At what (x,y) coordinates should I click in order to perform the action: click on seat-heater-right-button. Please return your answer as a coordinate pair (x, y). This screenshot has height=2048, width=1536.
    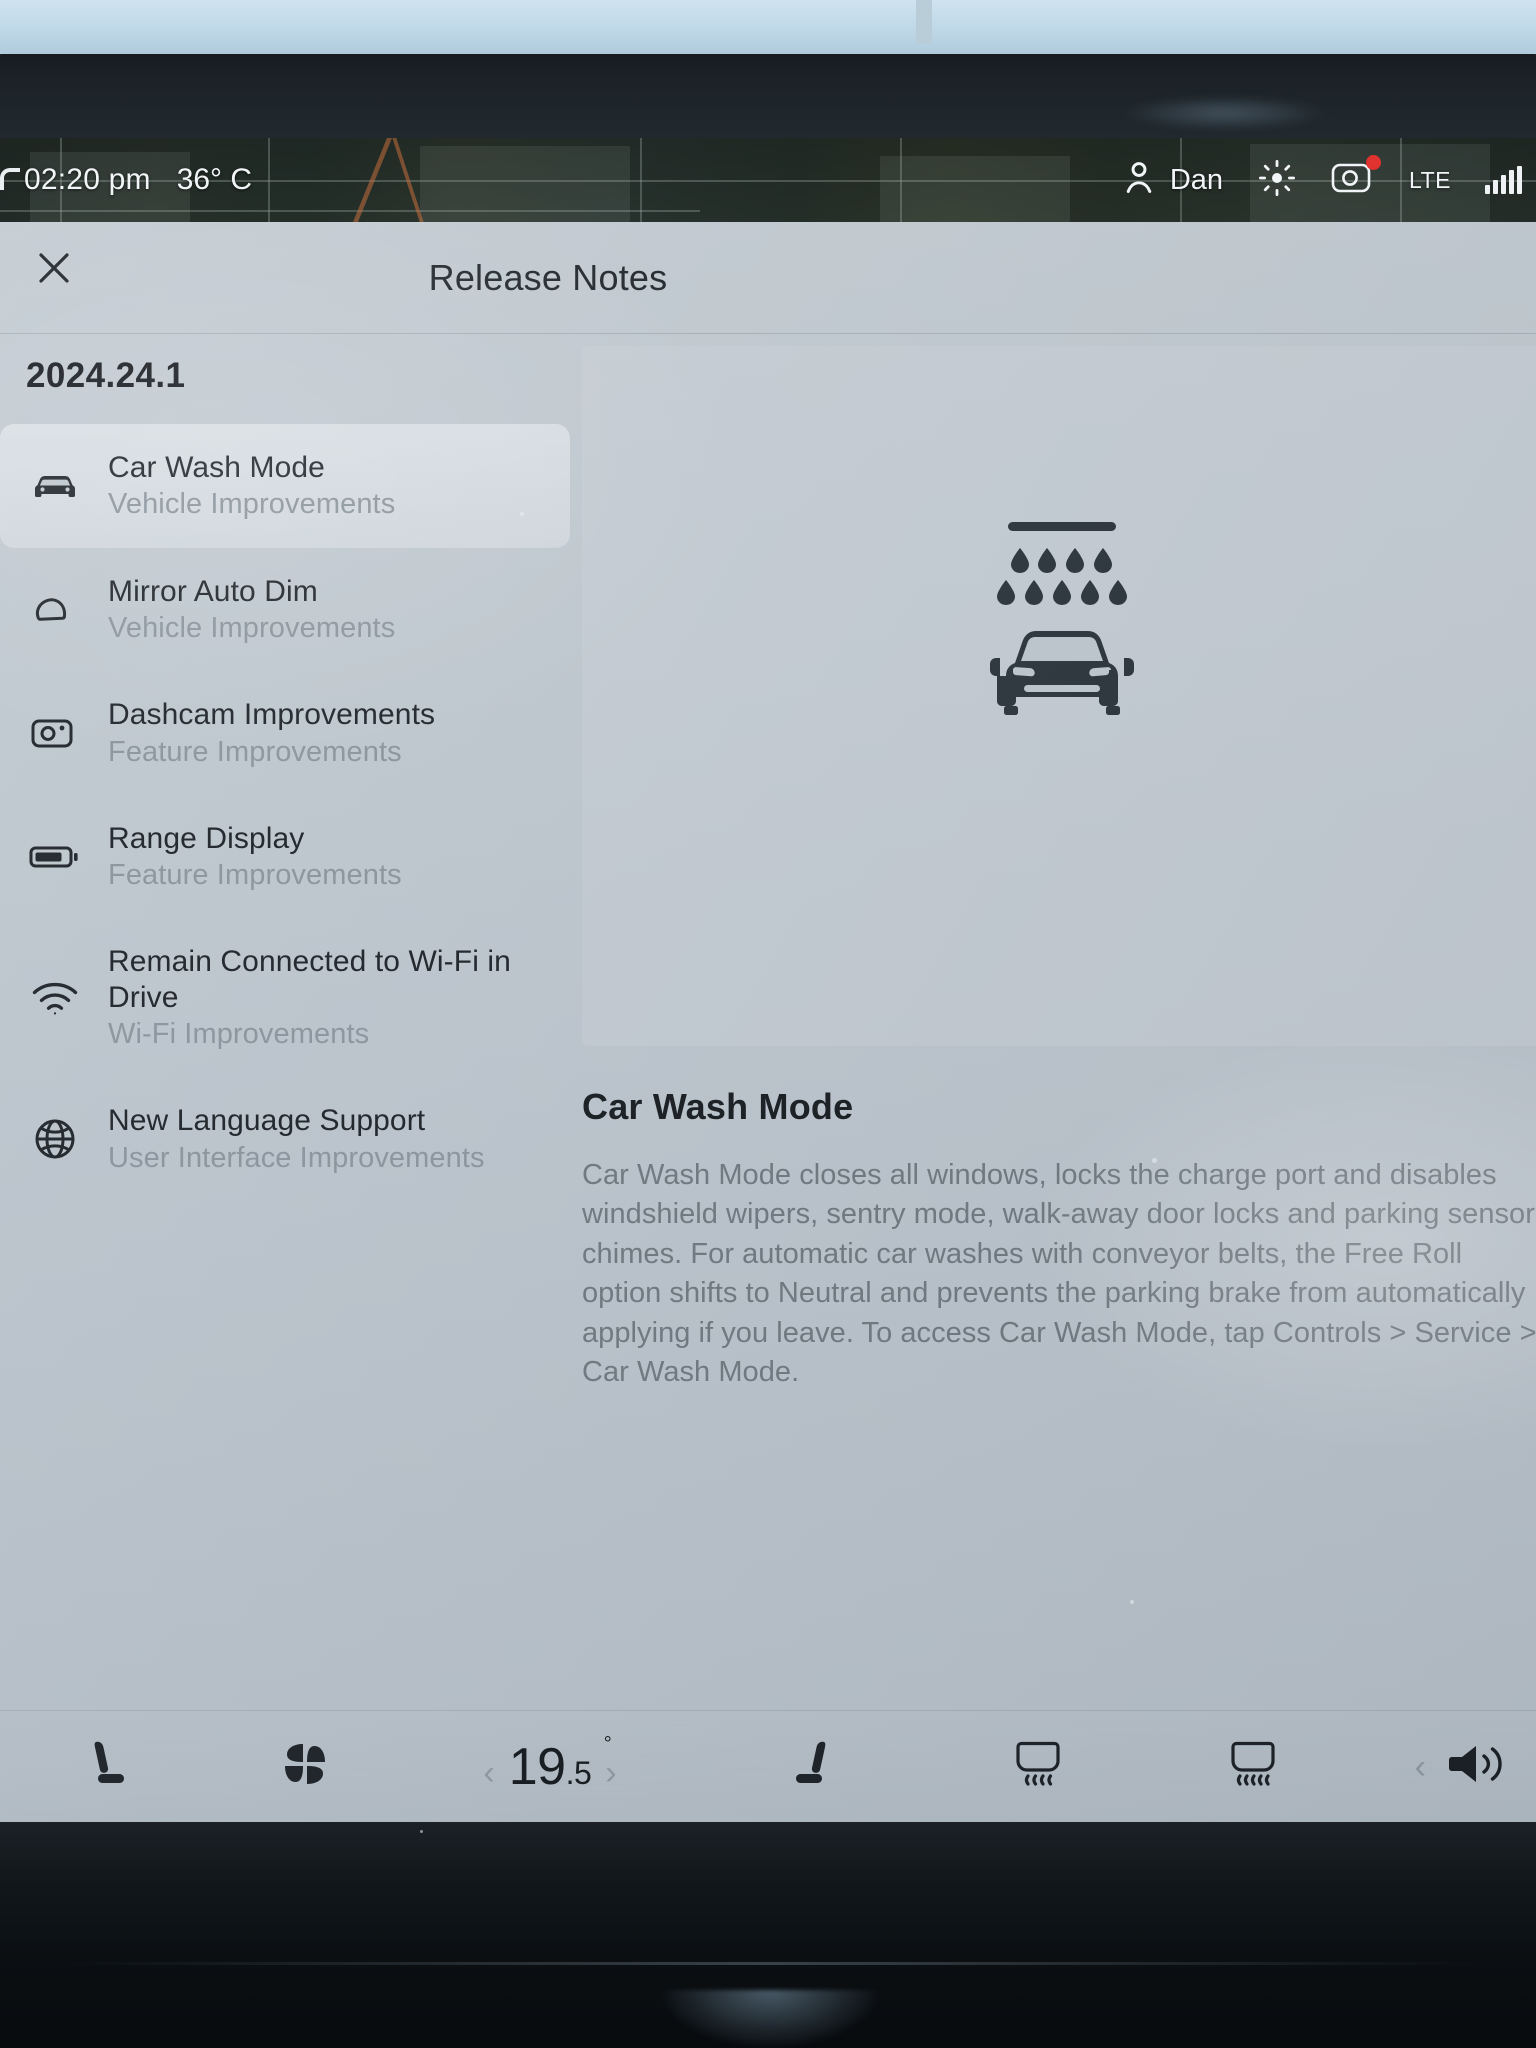
    Looking at the image, I should click on (815, 1766).